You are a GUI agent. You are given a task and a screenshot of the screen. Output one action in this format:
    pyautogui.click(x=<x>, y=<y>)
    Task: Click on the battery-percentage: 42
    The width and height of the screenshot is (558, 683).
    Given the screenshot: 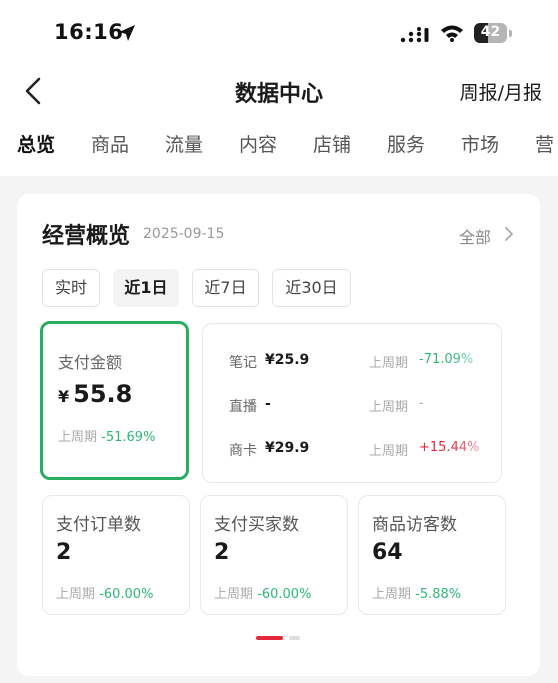 What is the action you would take?
    pyautogui.click(x=490, y=32)
    